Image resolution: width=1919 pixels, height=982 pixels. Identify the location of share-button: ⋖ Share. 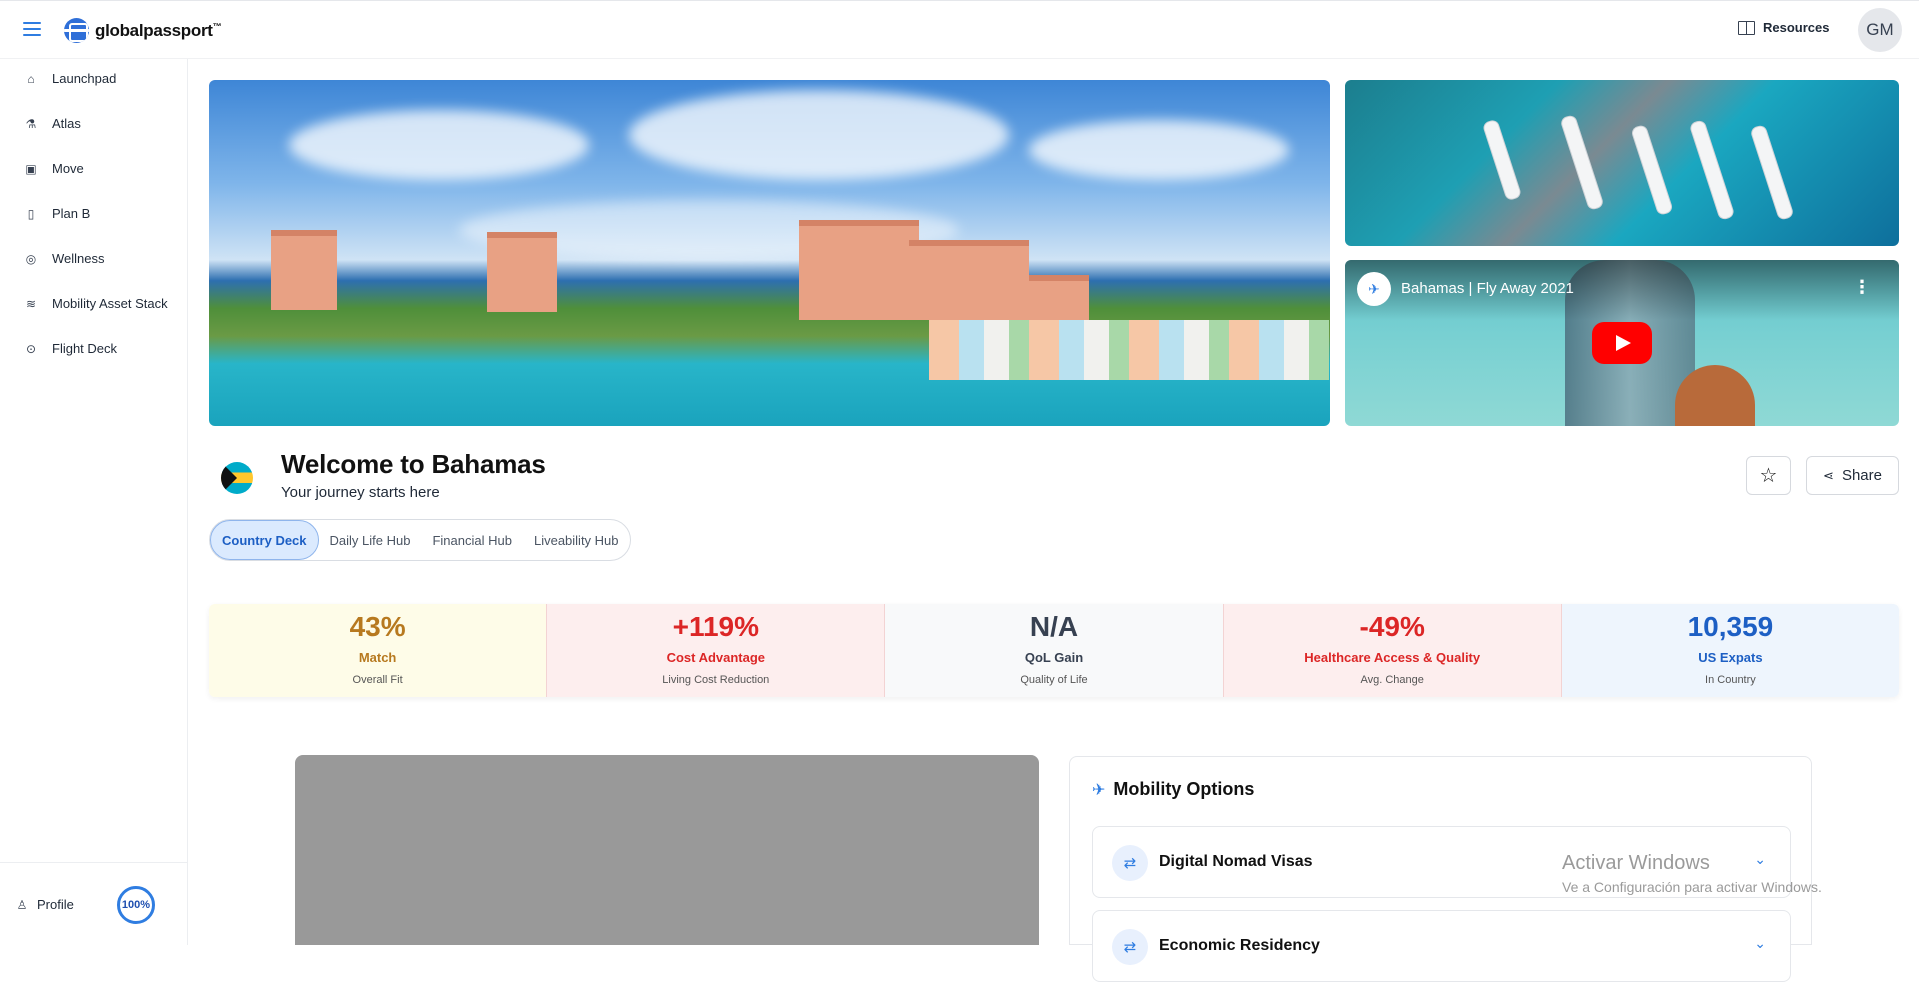
(1852, 475).